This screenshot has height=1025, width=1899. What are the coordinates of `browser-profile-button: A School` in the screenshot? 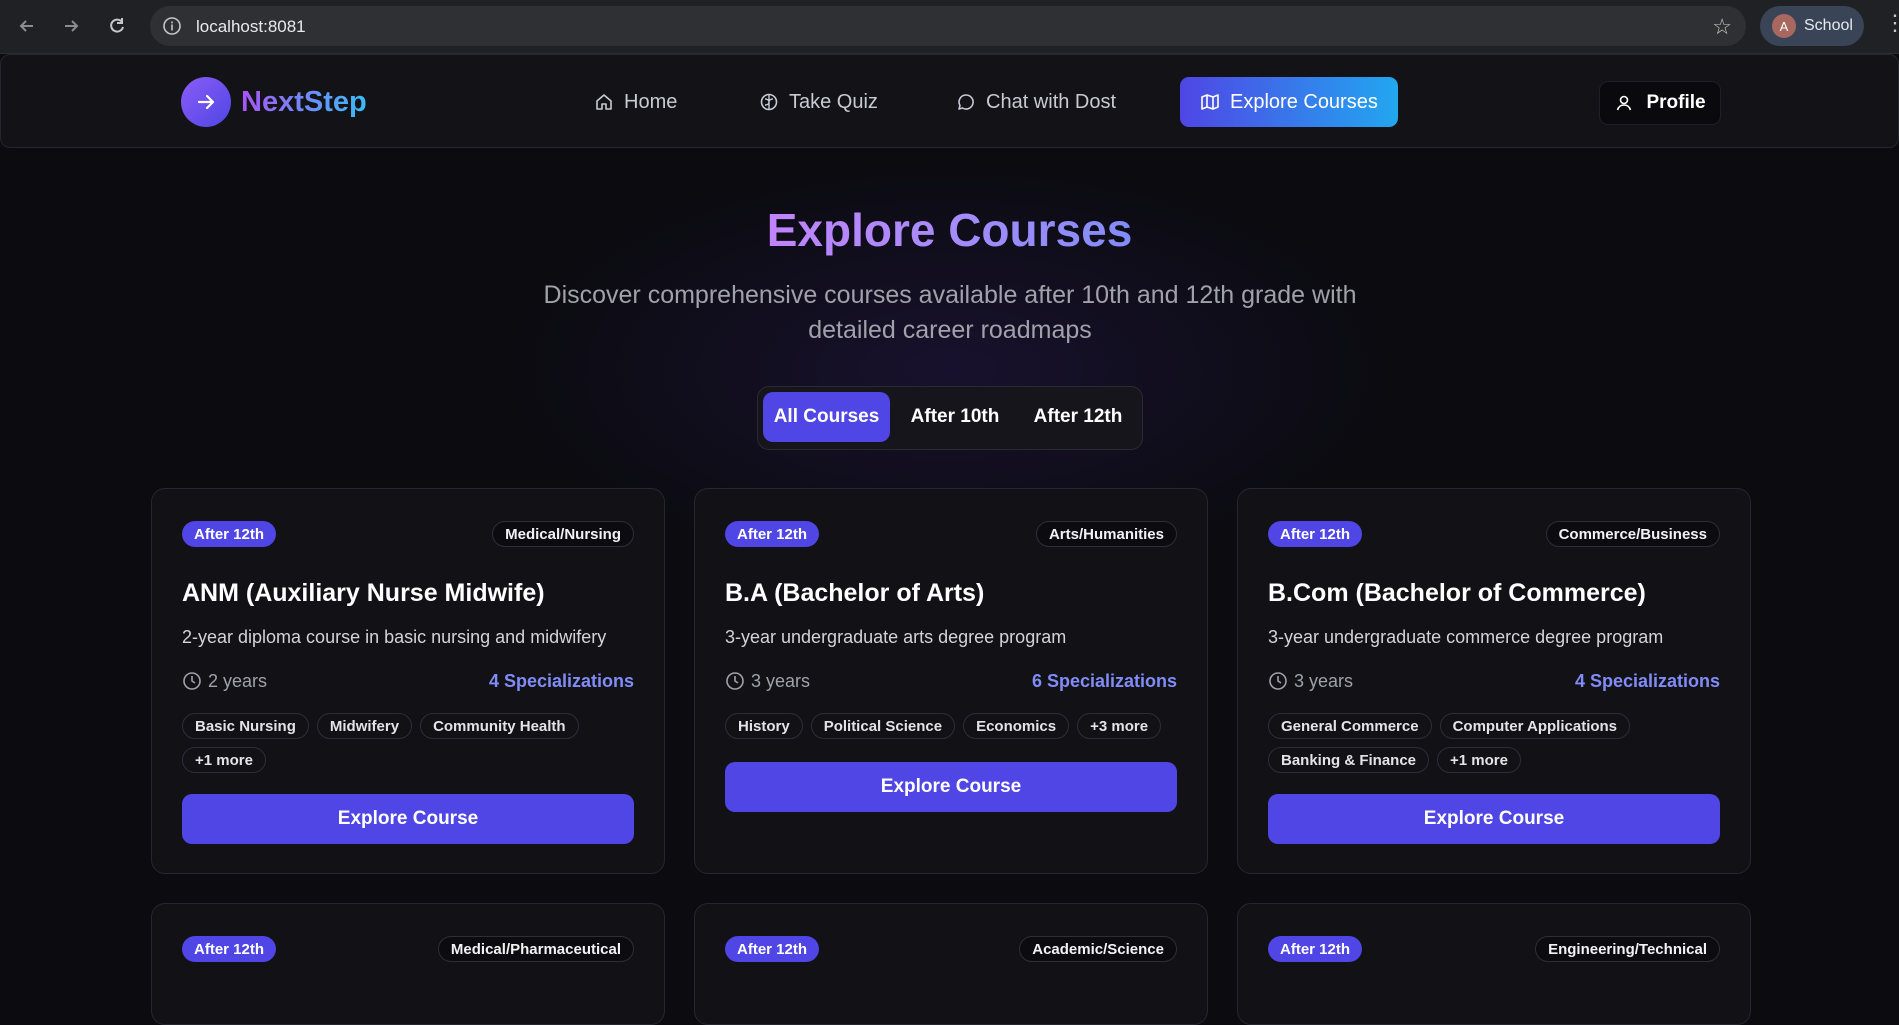 It's located at (1812, 26).